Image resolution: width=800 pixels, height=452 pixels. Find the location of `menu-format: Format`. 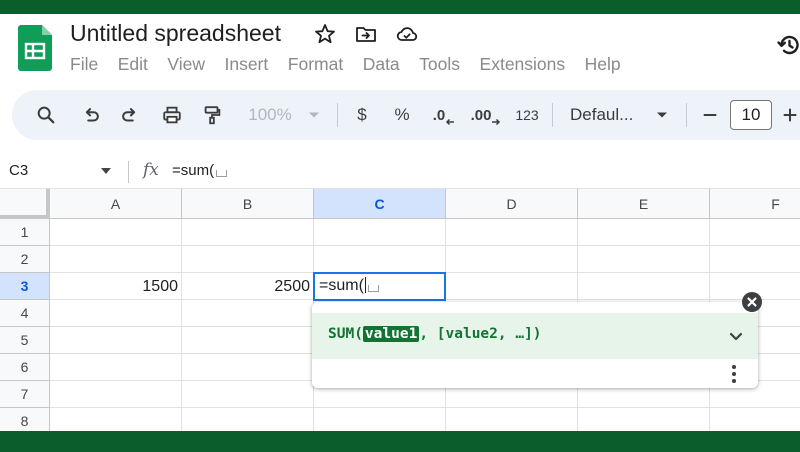

menu-format: Format is located at coordinates (315, 65).